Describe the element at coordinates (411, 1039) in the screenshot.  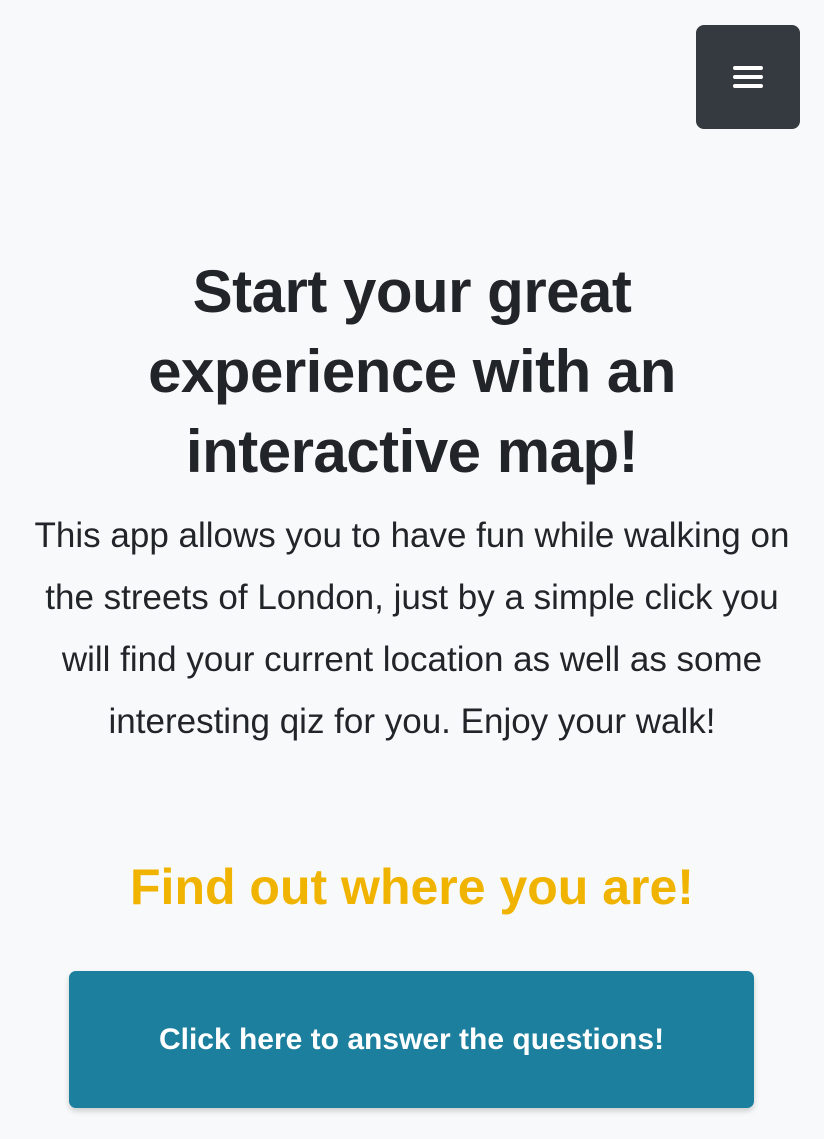
I see `answer-questions-button: Click here to answer the questions!` at that location.